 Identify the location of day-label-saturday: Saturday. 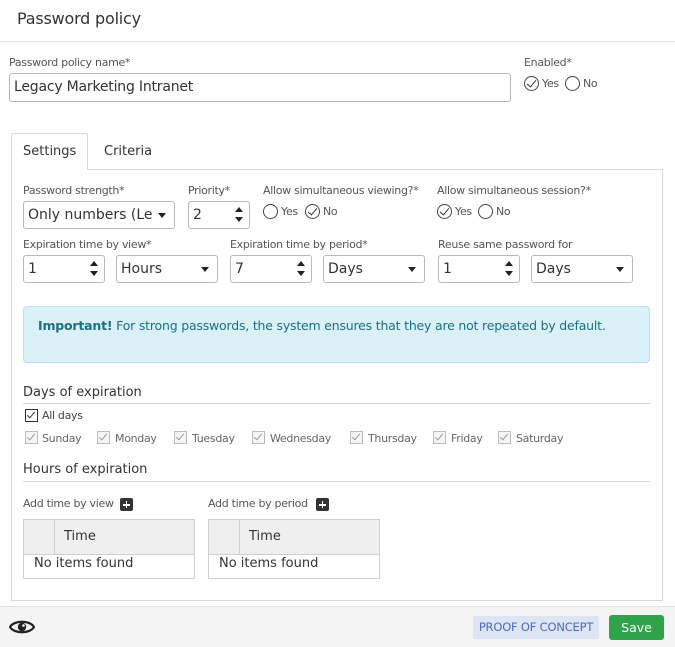
(540, 438).